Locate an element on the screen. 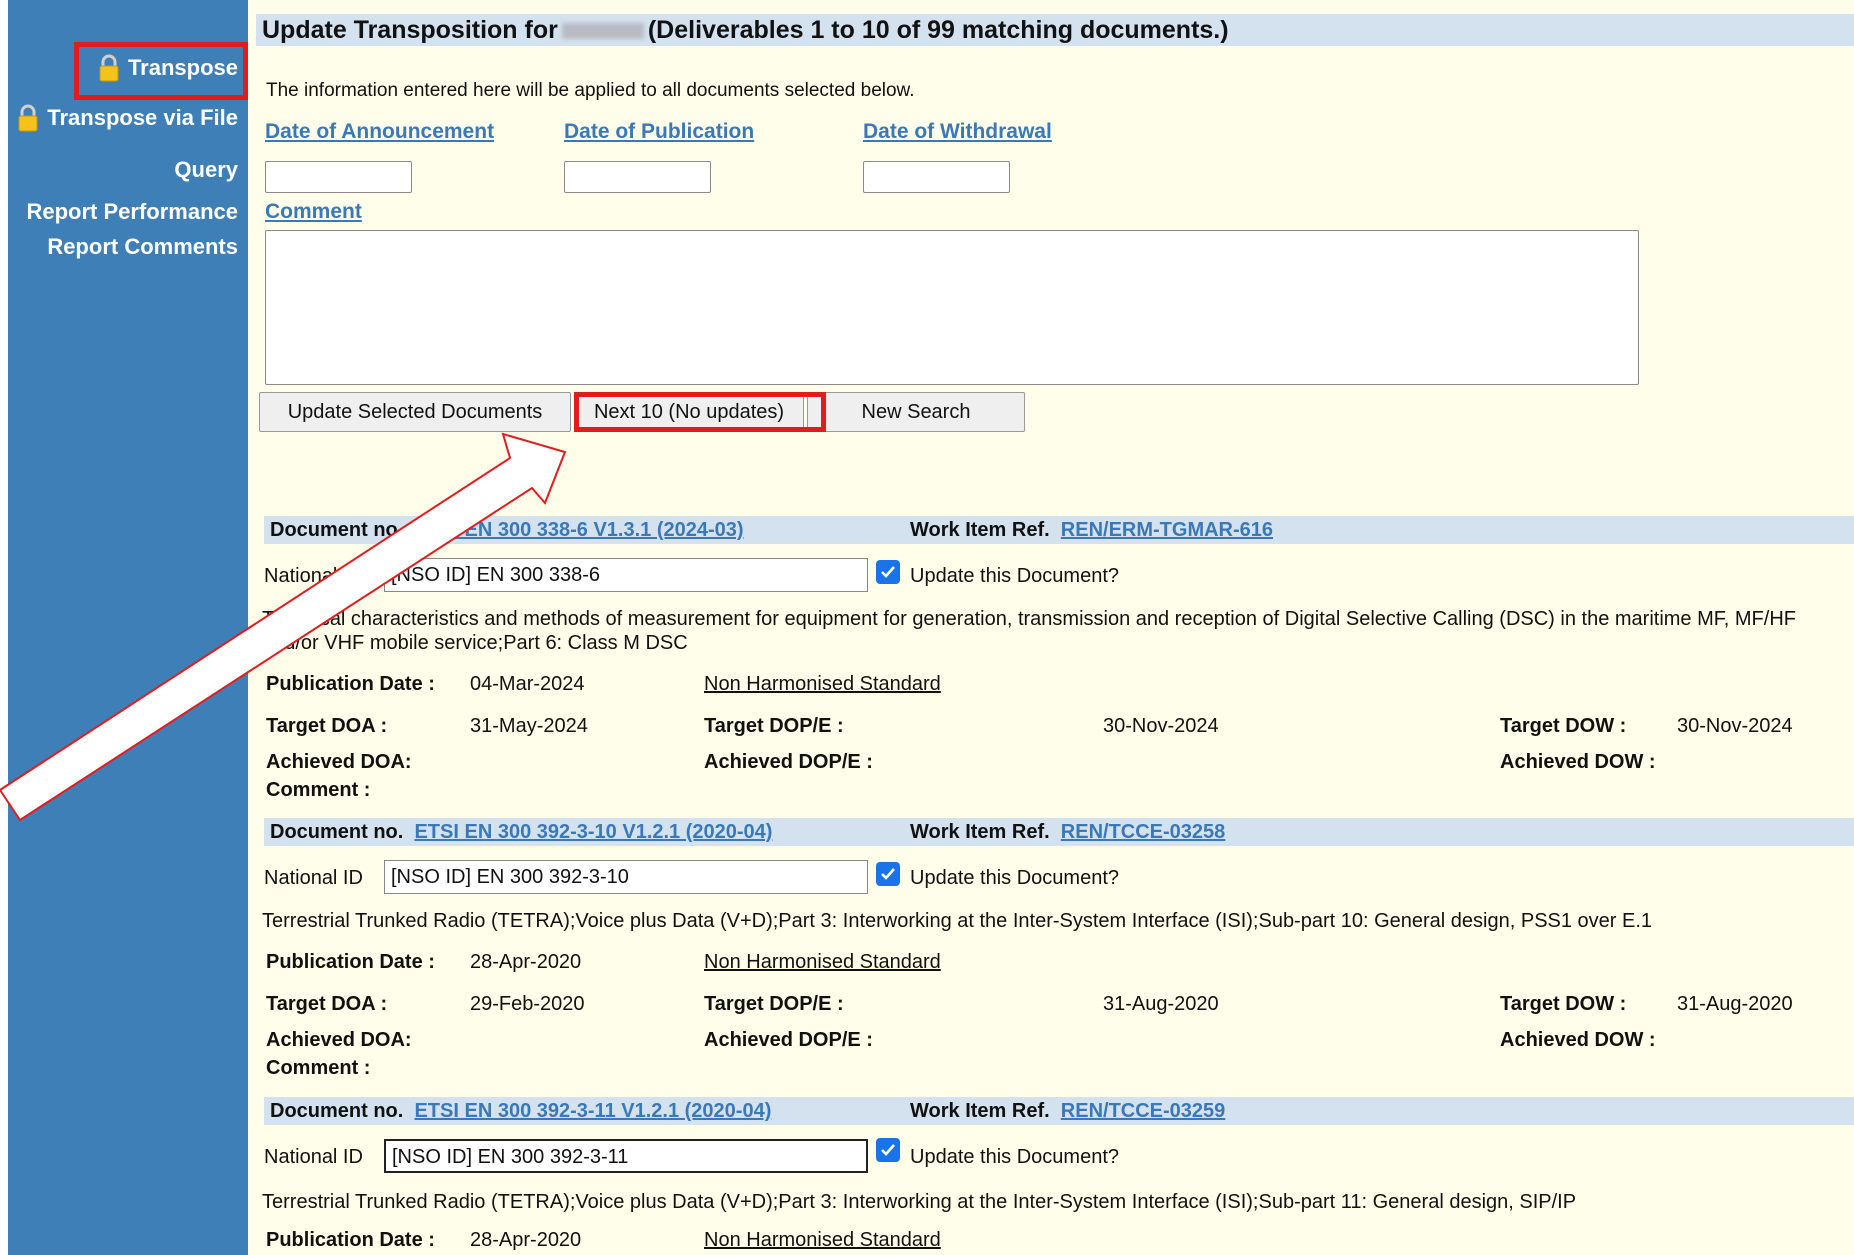 This screenshot has width=1854, height=1255. sidebar-item-label: Report Comments is located at coordinates (142, 246).